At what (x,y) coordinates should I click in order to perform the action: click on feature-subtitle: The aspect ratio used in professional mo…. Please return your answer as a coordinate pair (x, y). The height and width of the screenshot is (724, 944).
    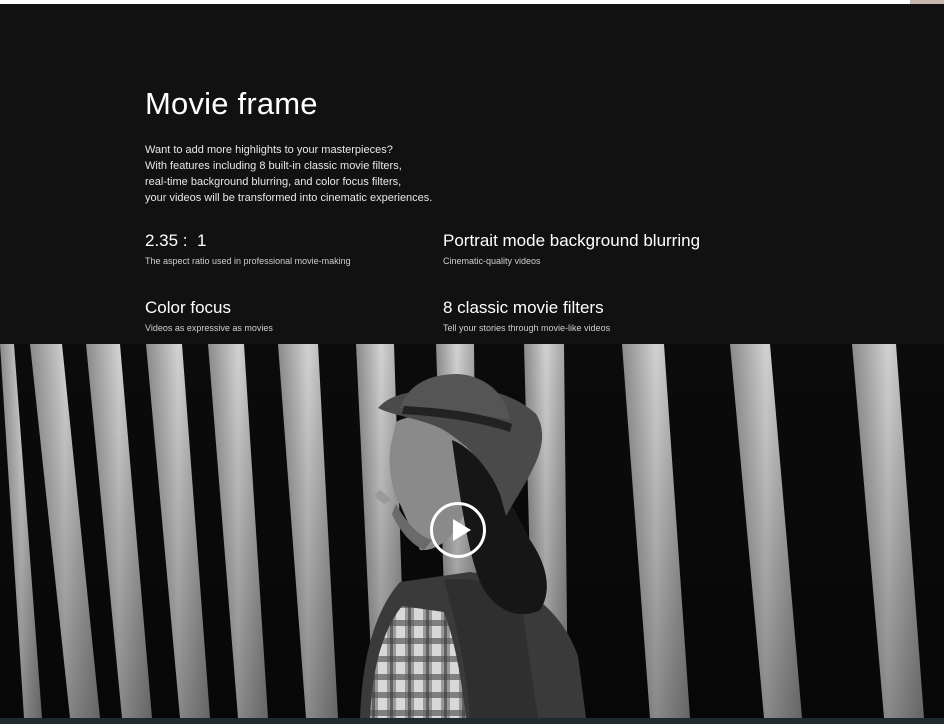
    Looking at the image, I should click on (248, 261).